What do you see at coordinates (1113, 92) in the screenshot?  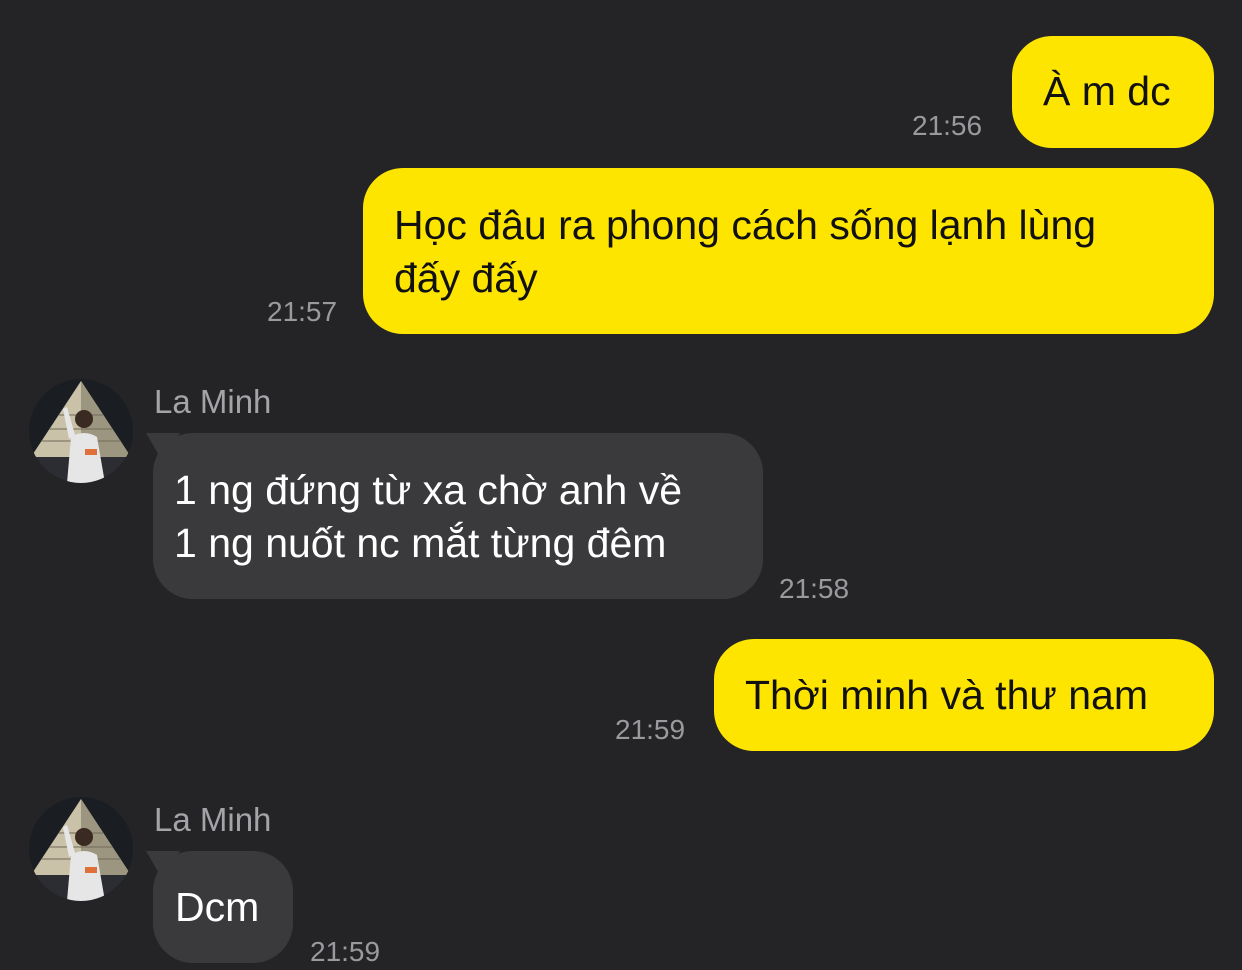 I see `message-bubble-outgoing: À m dc` at bounding box center [1113, 92].